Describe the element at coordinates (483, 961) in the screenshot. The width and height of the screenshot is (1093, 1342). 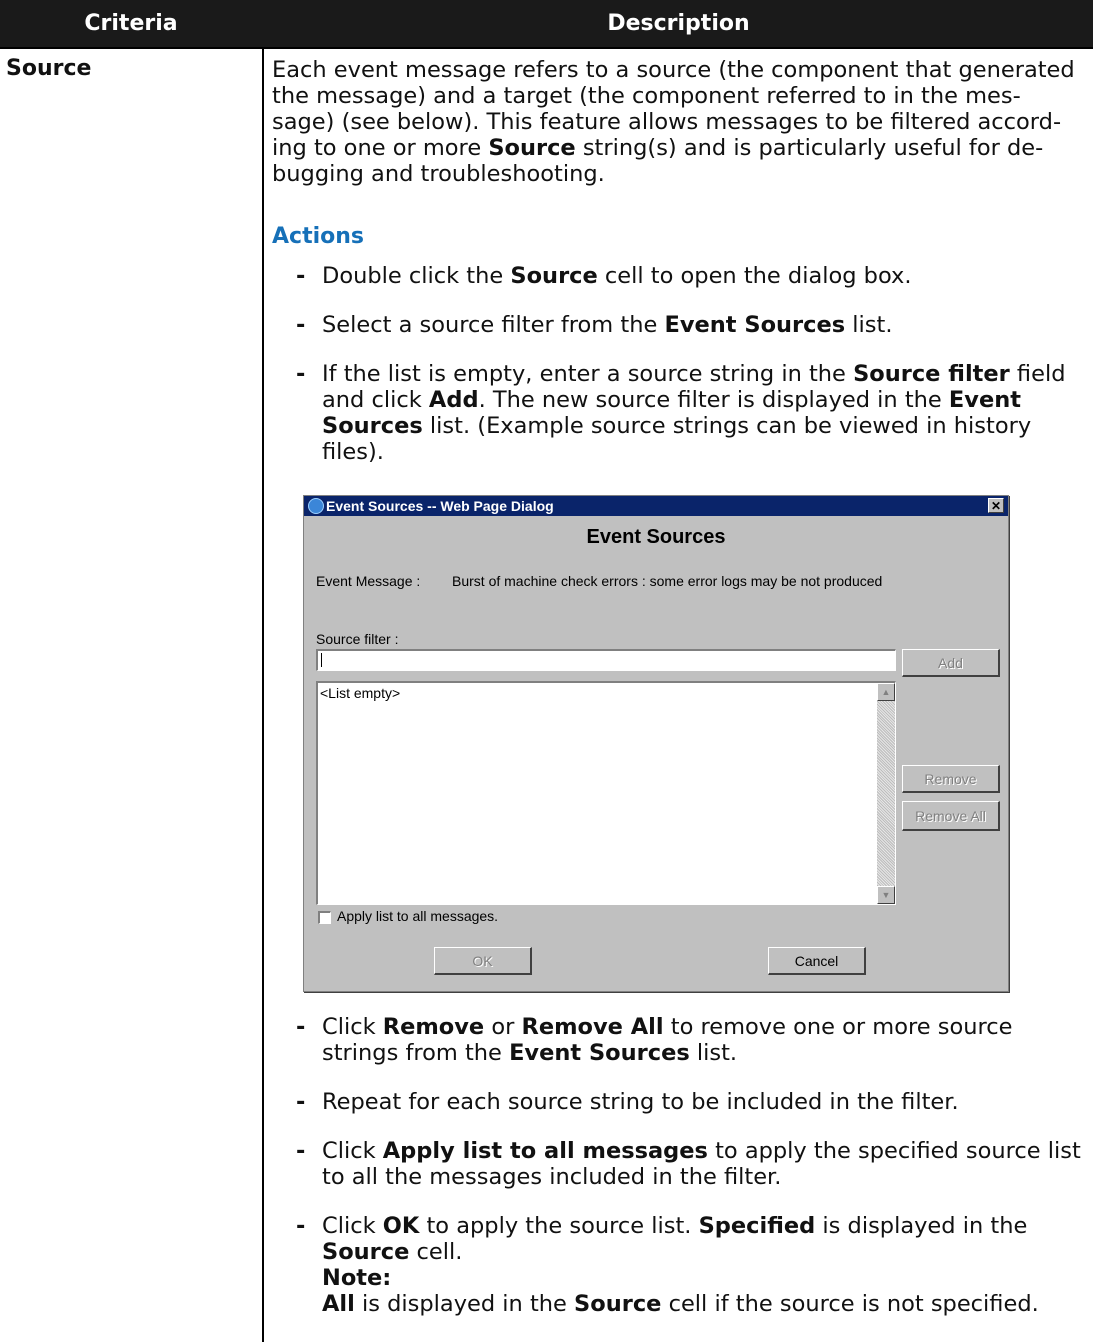
I see `ok-button: OK` at that location.